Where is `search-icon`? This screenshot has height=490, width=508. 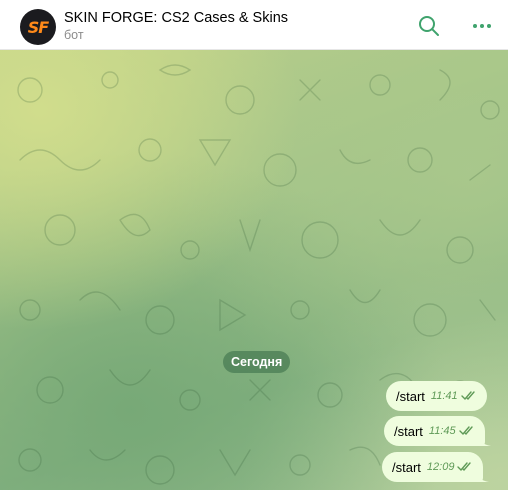
search-icon is located at coordinates (429, 26).